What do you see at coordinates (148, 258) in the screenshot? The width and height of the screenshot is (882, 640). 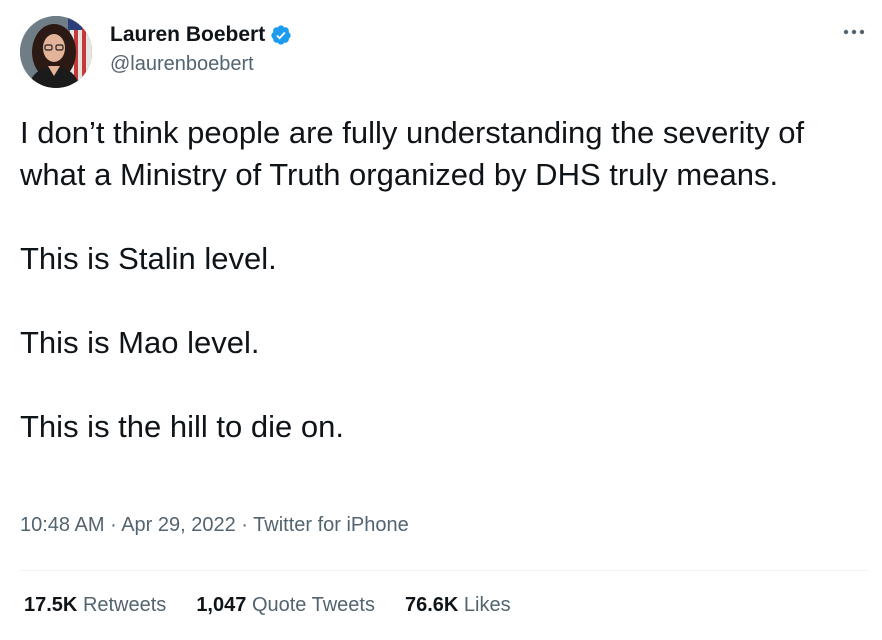 I see `tweet-paragraph: This is Stalin level.` at bounding box center [148, 258].